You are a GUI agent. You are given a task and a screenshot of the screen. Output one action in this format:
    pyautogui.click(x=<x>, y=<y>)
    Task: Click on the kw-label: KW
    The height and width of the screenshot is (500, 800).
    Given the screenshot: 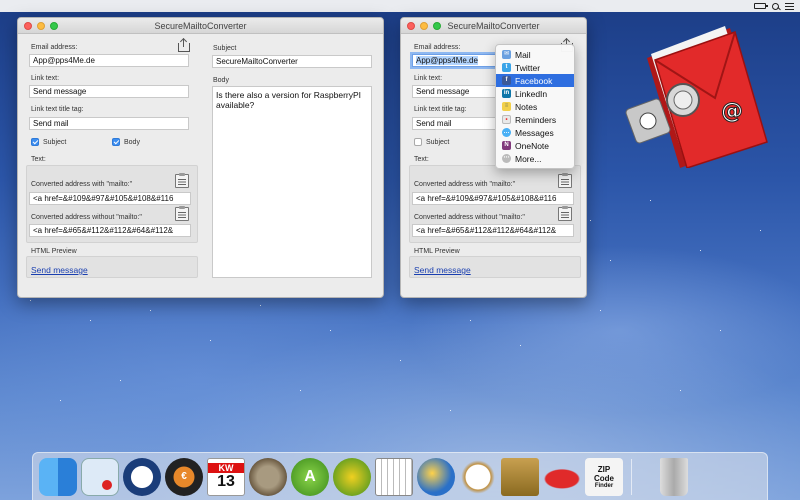 What is the action you would take?
    pyautogui.click(x=226, y=467)
    